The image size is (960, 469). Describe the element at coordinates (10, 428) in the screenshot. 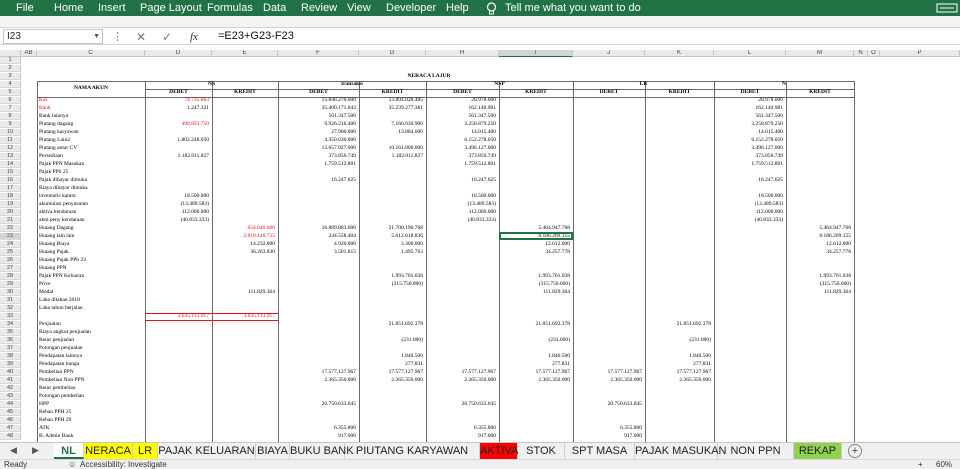

I see `row-header-47: 47` at that location.